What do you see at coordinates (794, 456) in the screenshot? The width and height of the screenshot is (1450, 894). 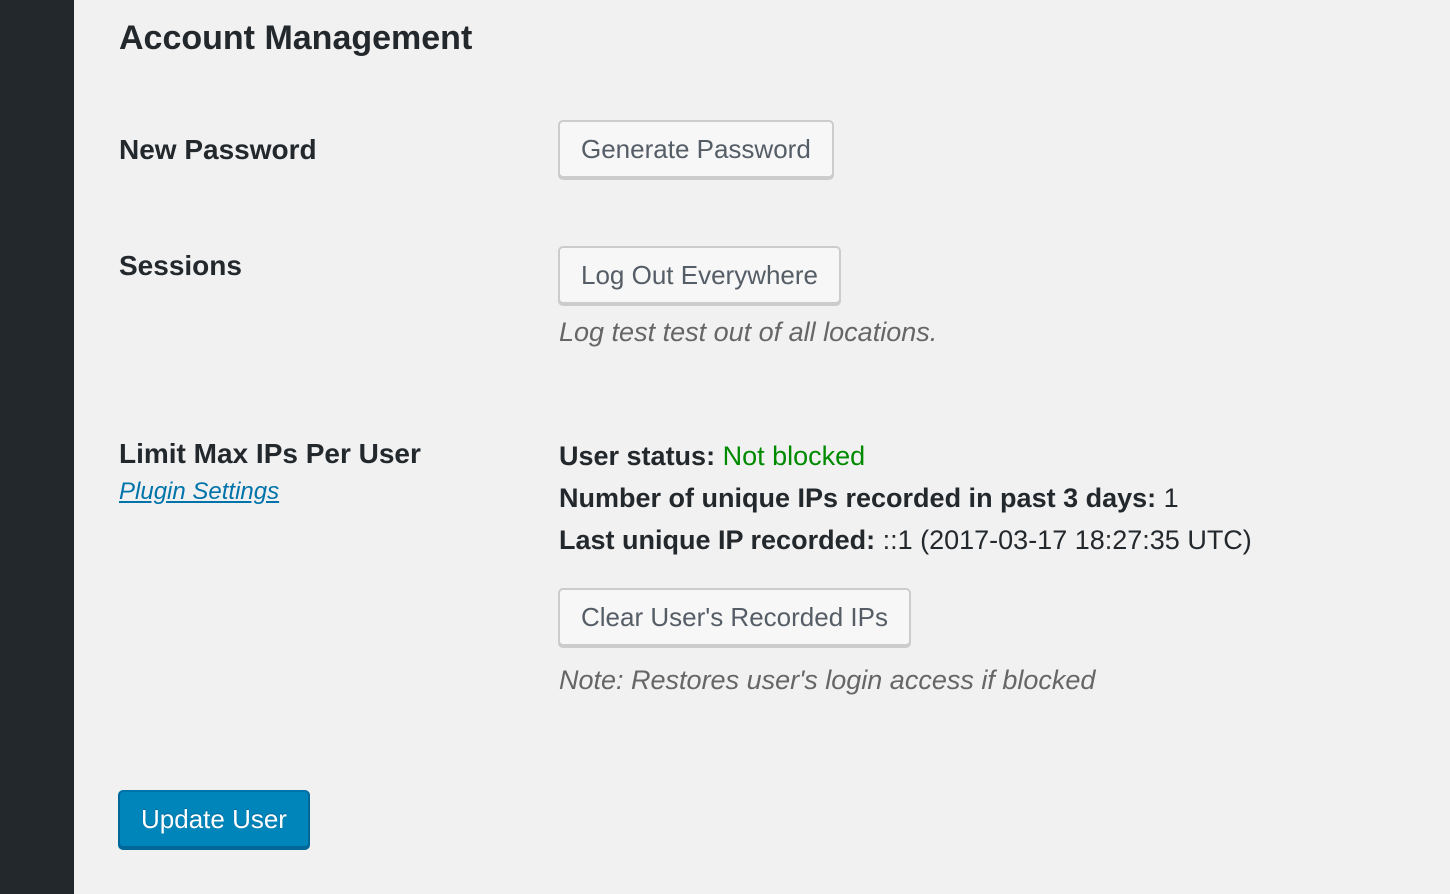 I see `user-status-value: Not blocked` at bounding box center [794, 456].